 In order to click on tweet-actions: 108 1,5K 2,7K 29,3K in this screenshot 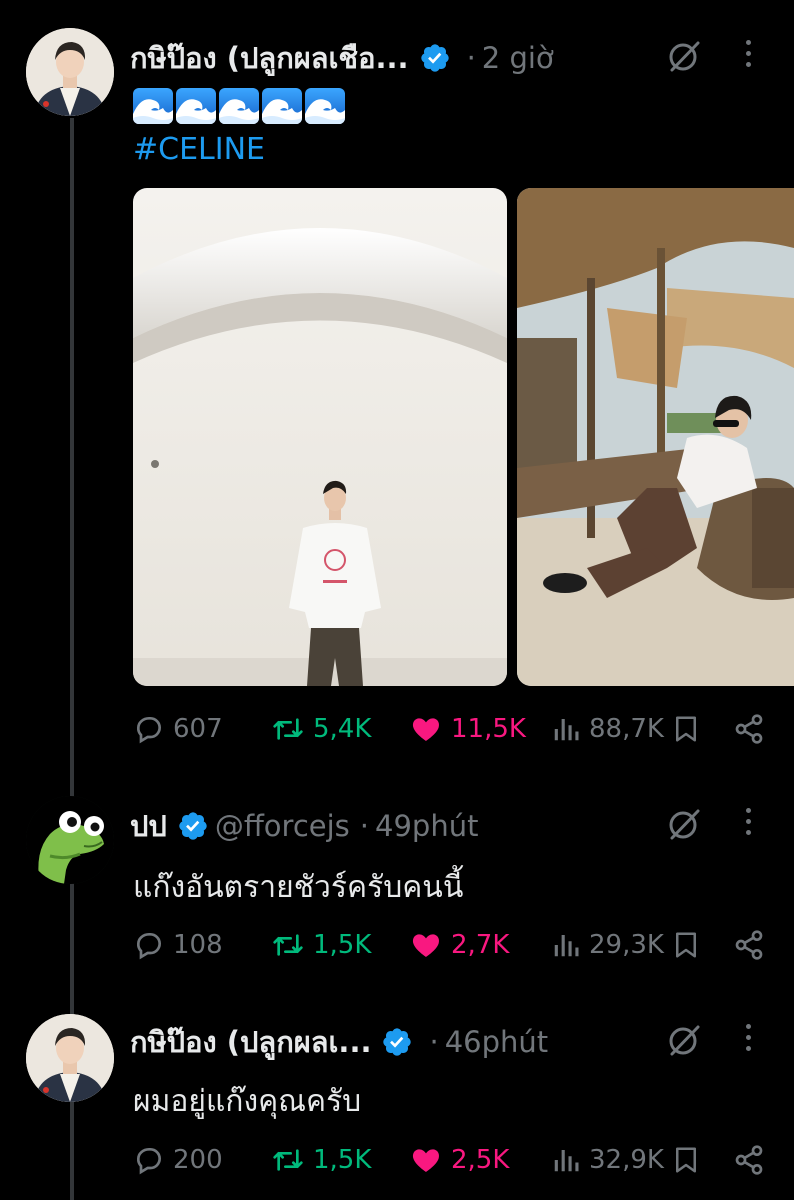, I will do `click(453, 945)`.